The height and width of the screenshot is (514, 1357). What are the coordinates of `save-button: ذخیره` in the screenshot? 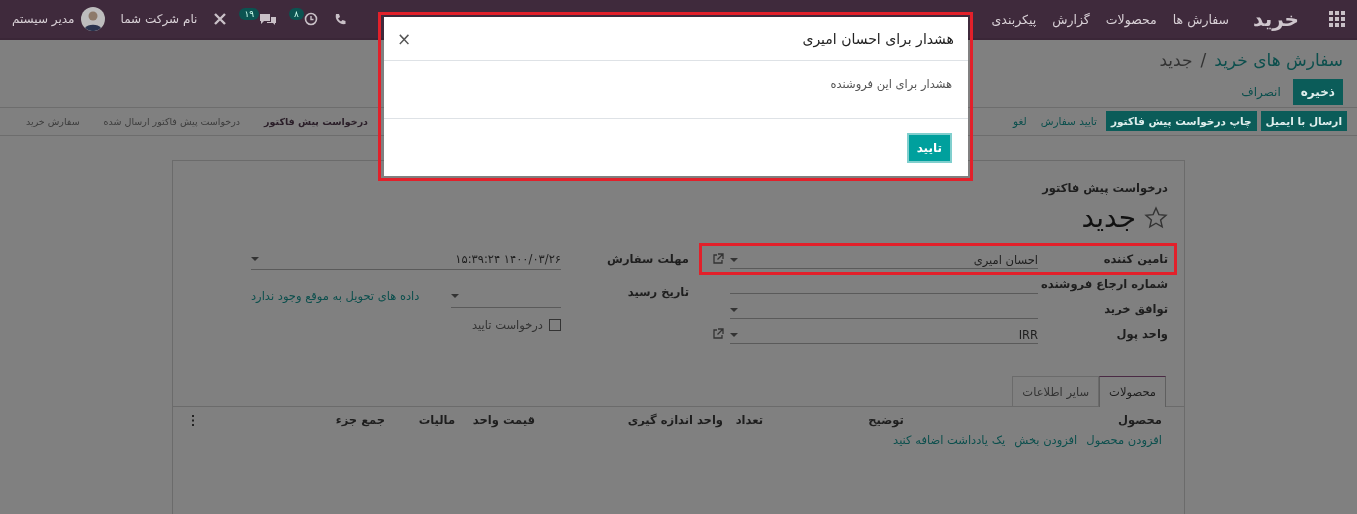 It's located at (1317, 92).